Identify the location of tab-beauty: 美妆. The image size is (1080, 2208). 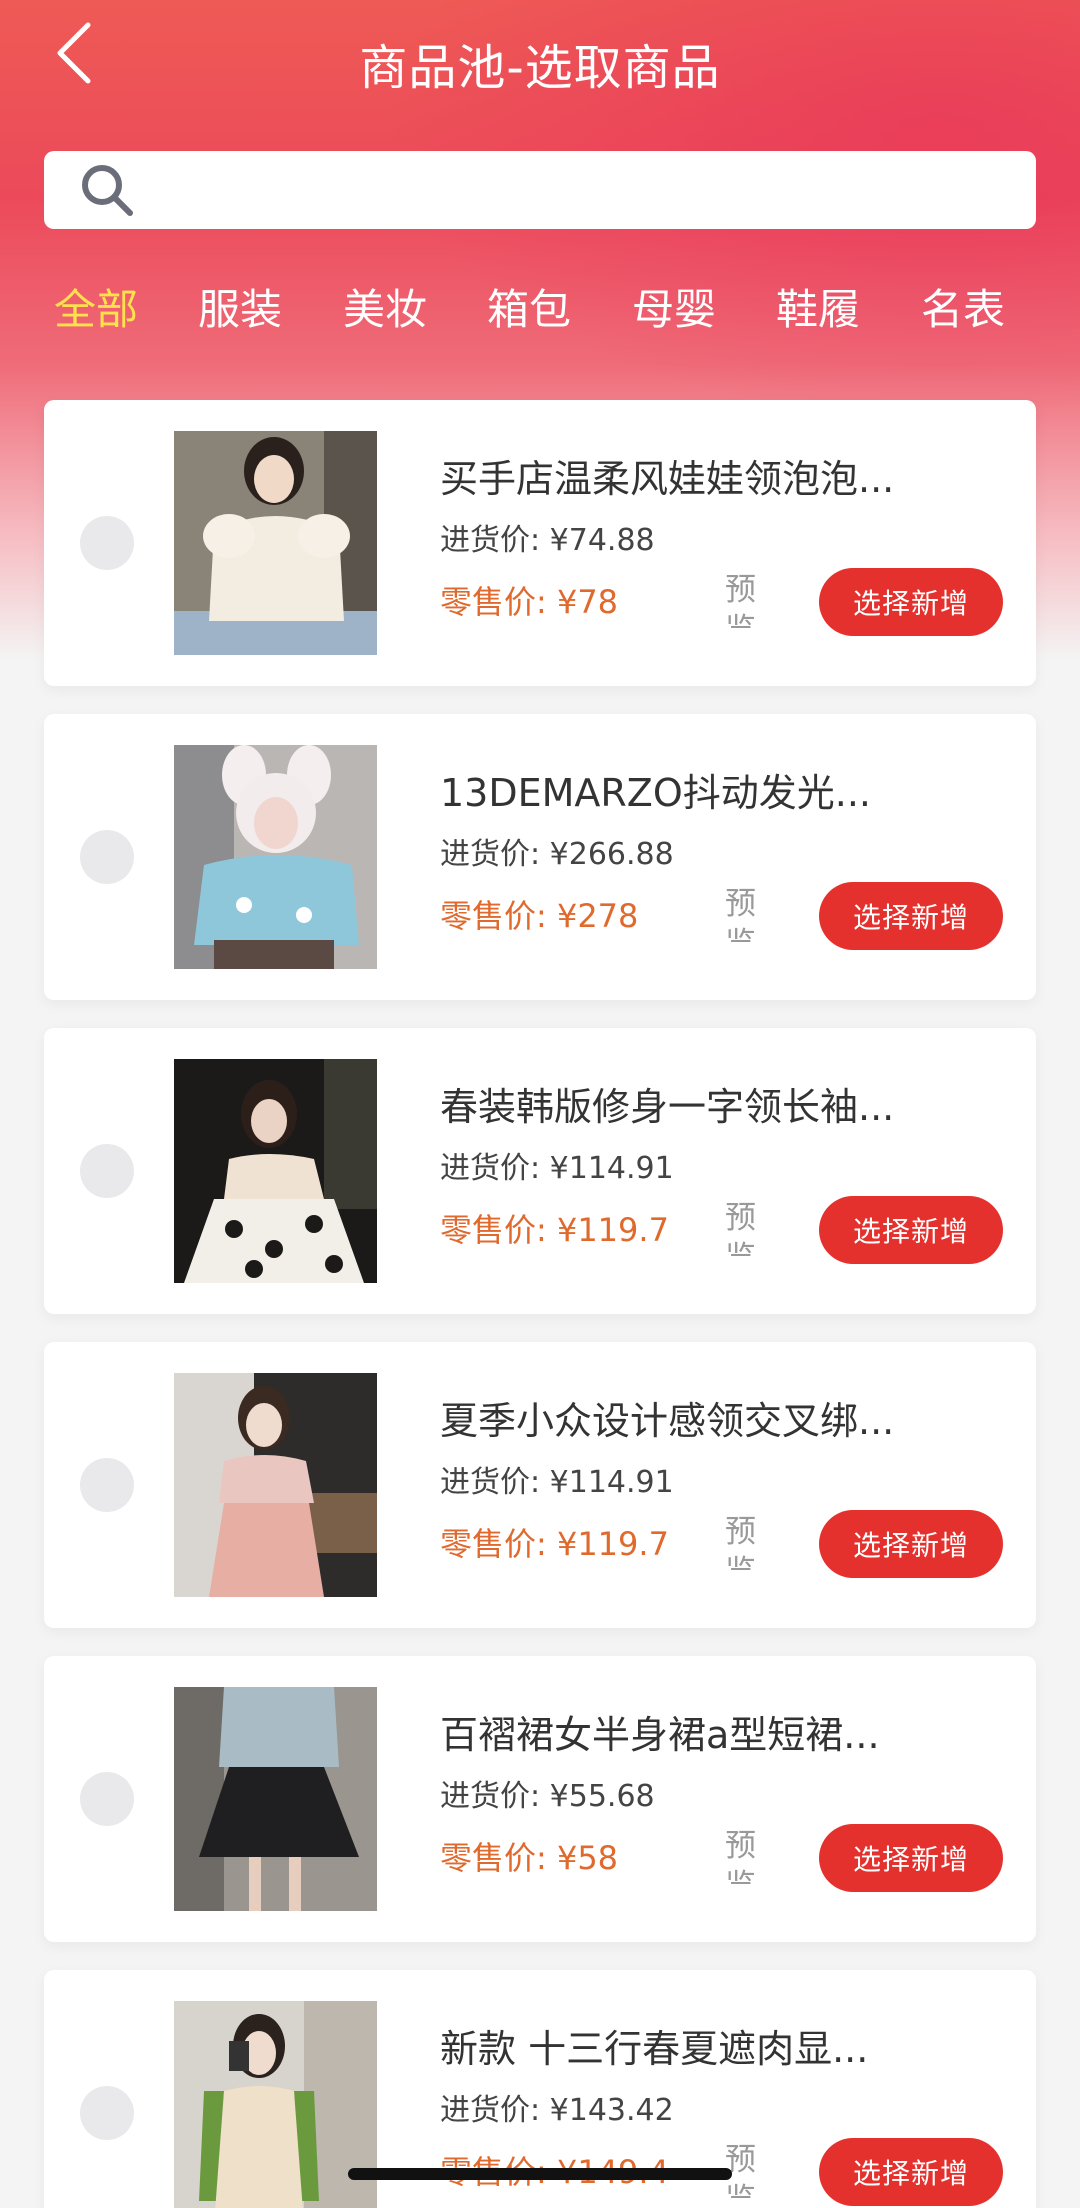
(385, 310).